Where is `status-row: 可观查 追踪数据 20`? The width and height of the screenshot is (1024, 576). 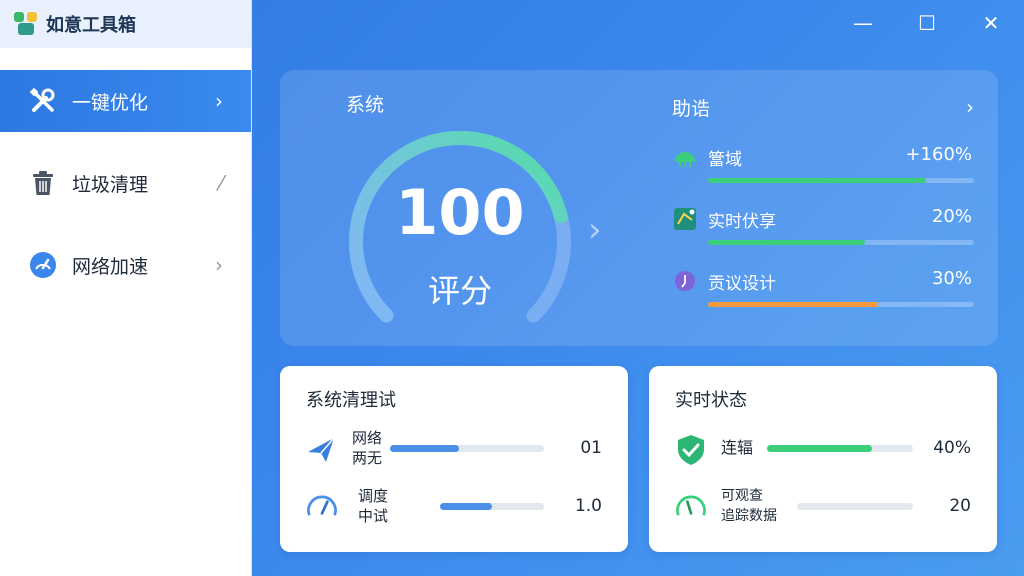 status-row: 可观查 追踪数据 20 is located at coordinates (822, 507).